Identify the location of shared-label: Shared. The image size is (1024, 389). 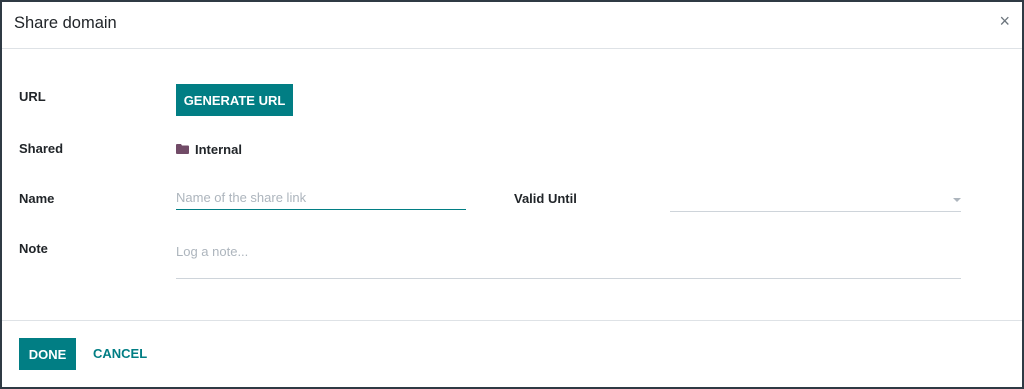
(41, 148).